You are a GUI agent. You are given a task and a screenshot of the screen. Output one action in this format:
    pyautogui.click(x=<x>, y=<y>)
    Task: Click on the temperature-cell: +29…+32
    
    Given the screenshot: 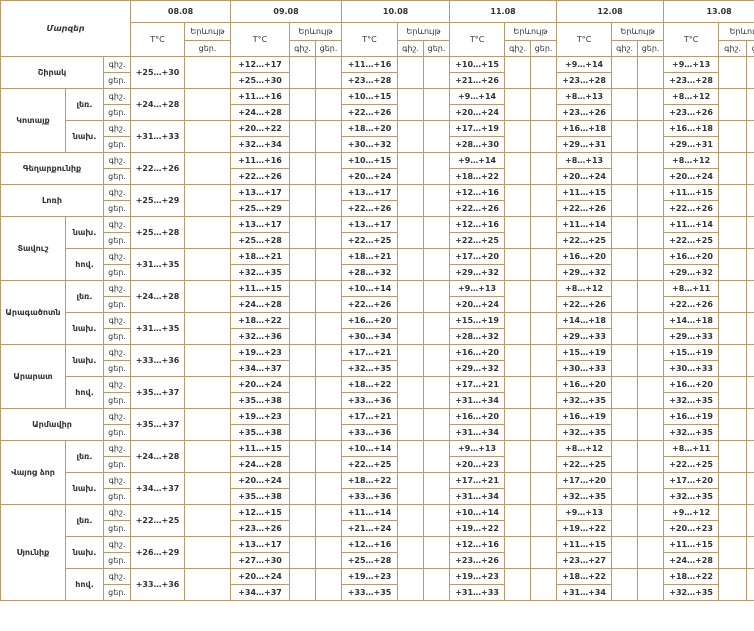 What is the action you would take?
    pyautogui.click(x=584, y=272)
    